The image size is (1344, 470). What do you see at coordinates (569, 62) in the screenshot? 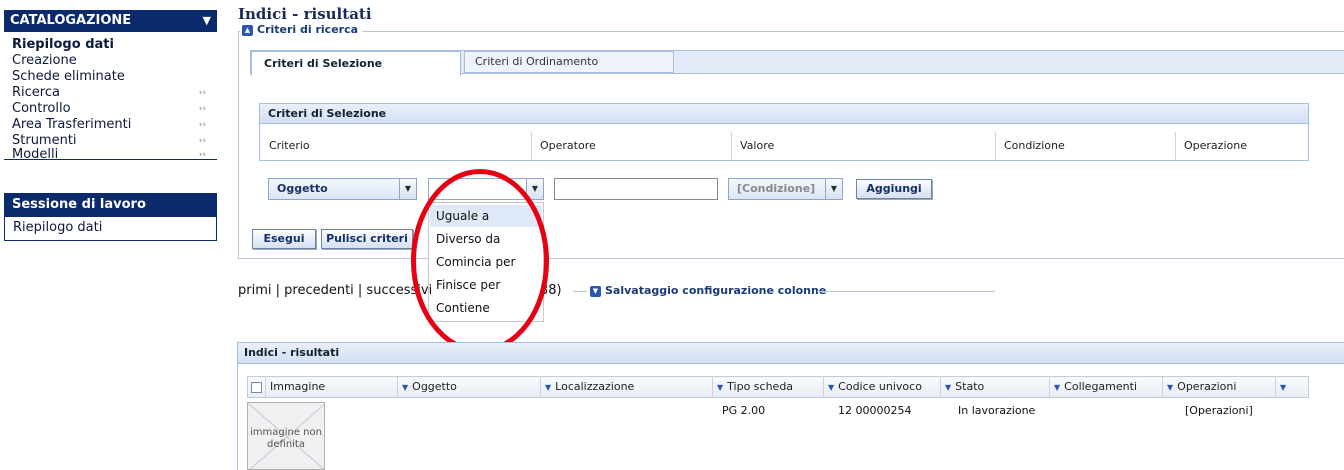
I see `tab-criteri-ordinamento: Criteri di Ordinamento` at bounding box center [569, 62].